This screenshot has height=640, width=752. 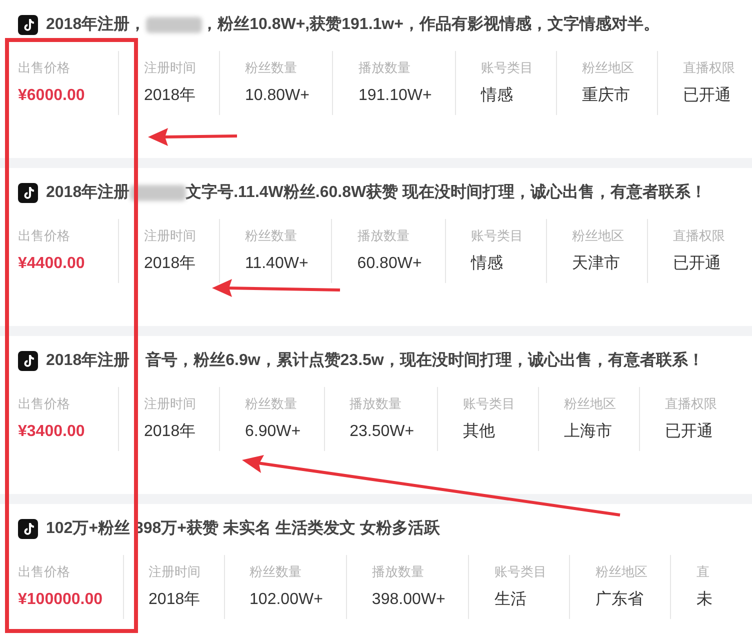 What do you see at coordinates (389, 264) in the screenshot?
I see `field-value: 60.80W+` at bounding box center [389, 264].